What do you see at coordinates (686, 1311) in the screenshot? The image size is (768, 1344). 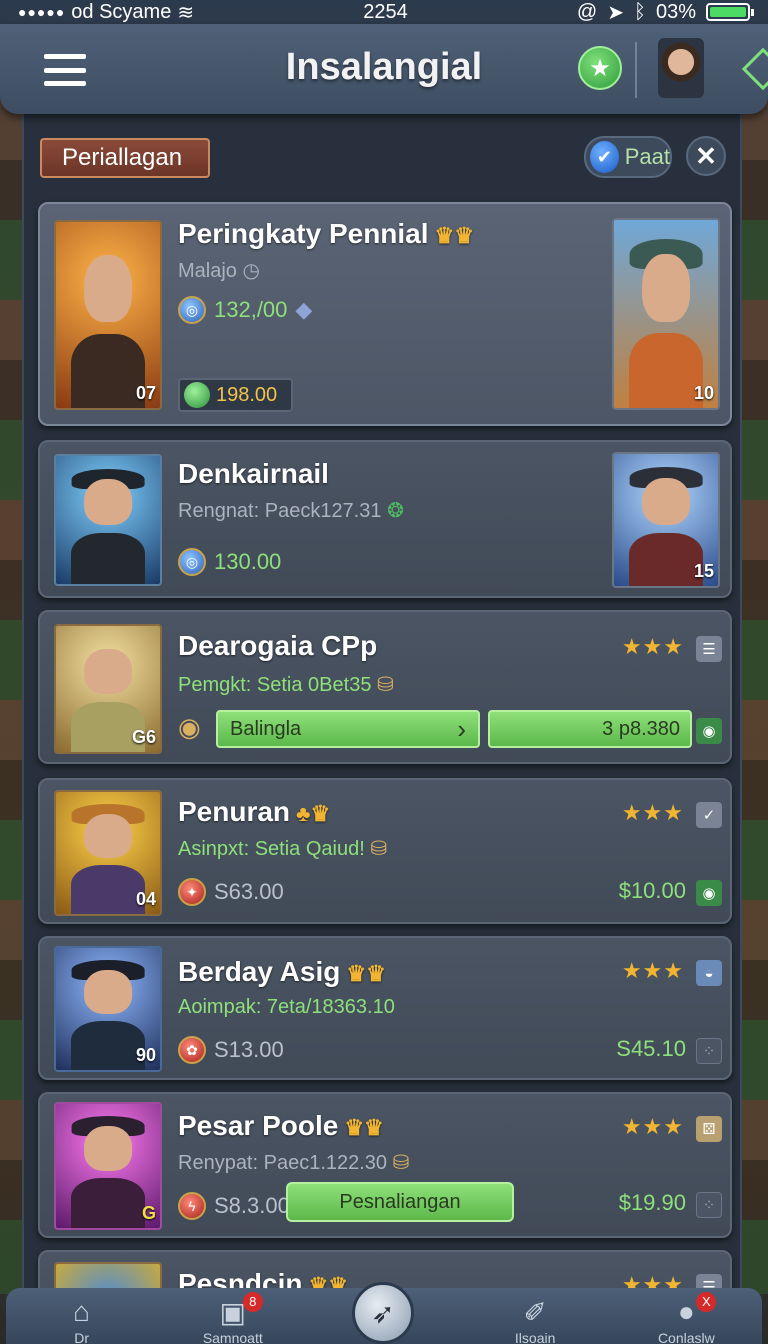 I see `user-icon: ●` at bounding box center [686, 1311].